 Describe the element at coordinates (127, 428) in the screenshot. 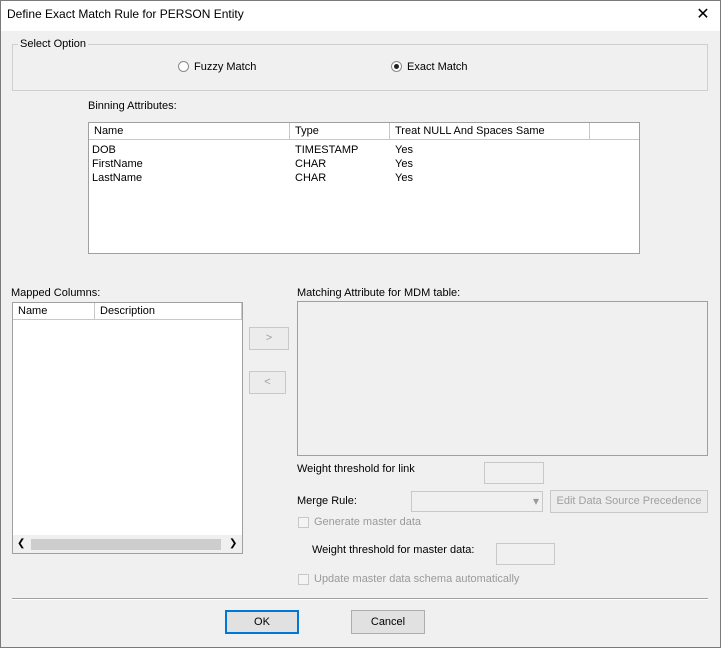

I see `mapped-columns-list: Name Description ❮ ❯` at that location.